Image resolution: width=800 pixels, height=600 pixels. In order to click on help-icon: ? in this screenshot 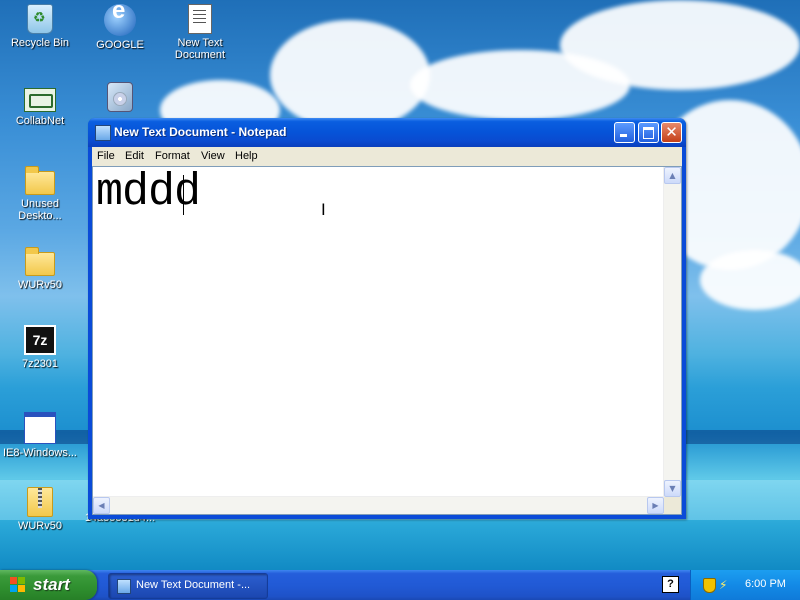, I will do `click(670, 584)`.